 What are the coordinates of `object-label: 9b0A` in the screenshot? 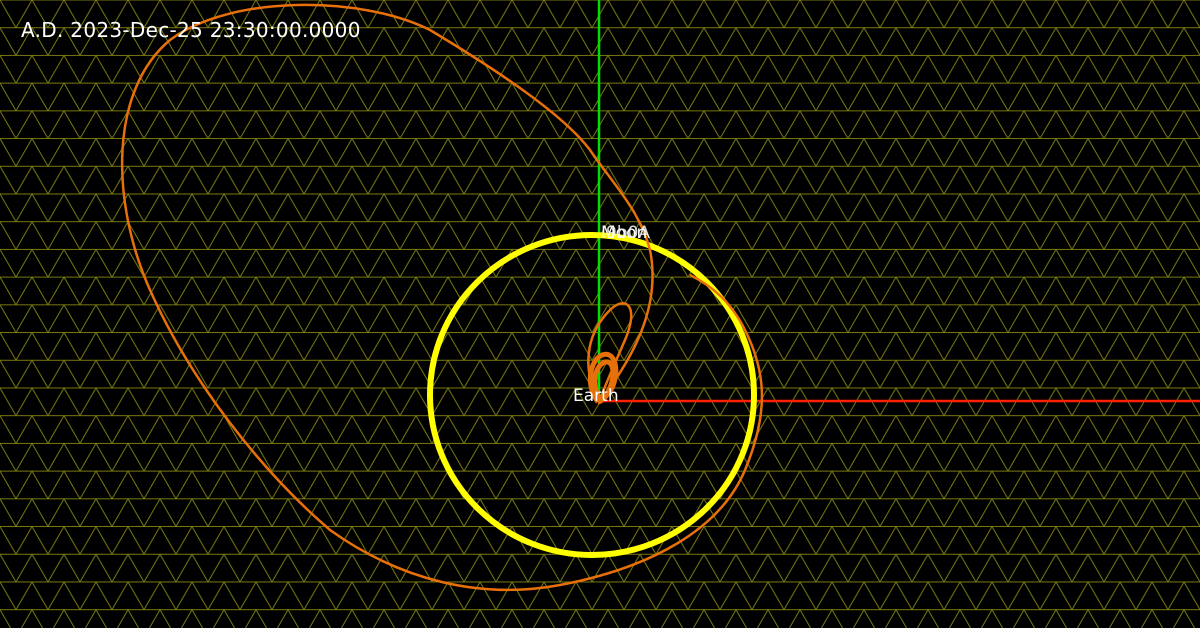 It's located at (628, 233).